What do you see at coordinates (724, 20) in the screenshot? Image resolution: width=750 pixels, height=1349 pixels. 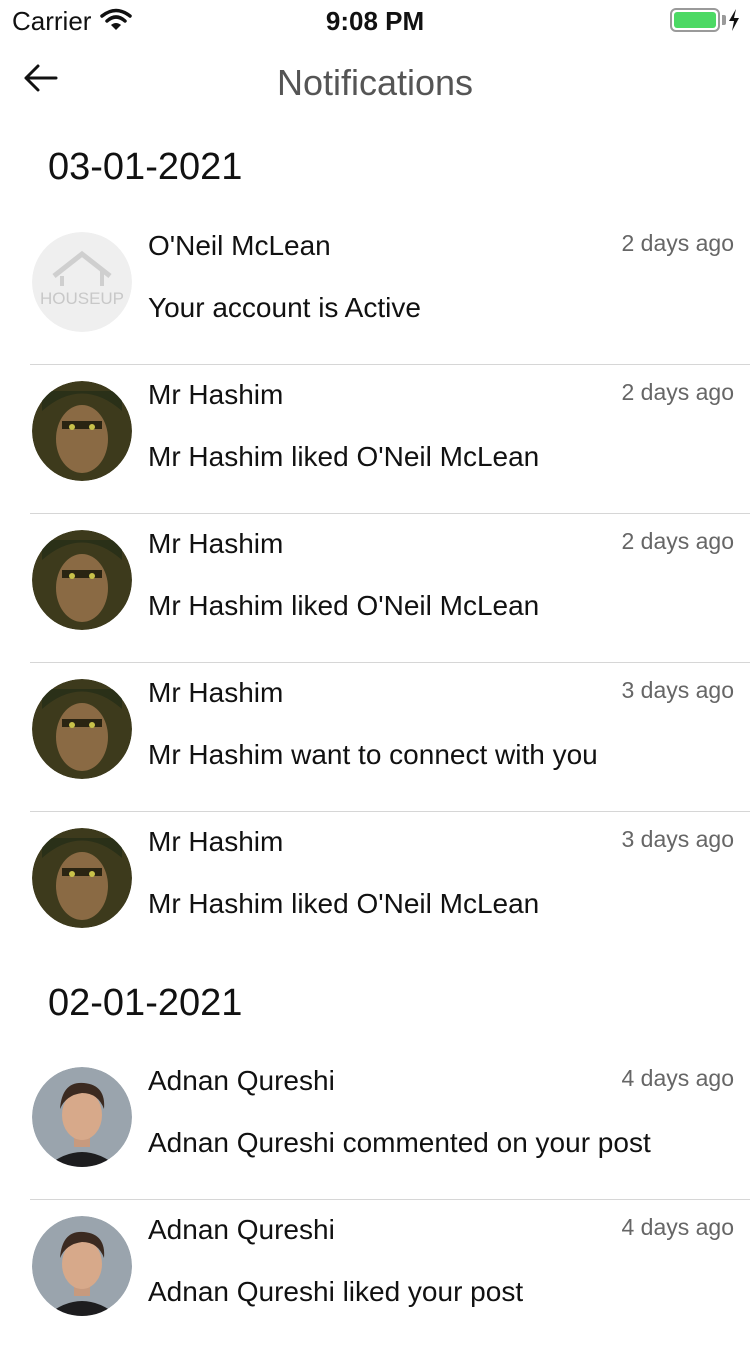 I see `battery-cap` at bounding box center [724, 20].